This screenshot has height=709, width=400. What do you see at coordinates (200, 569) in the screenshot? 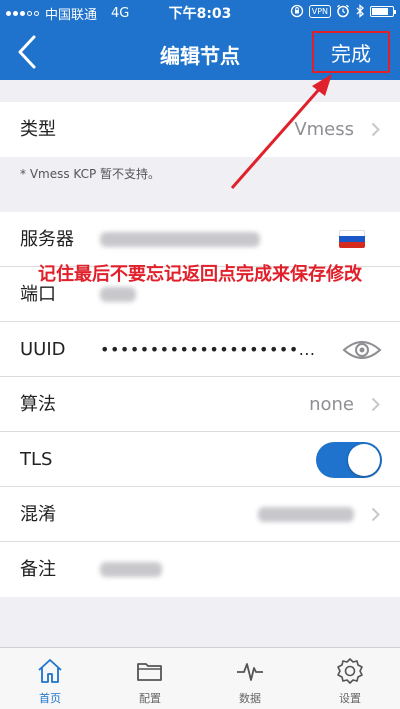
I see `remark-row: 备注` at bounding box center [200, 569].